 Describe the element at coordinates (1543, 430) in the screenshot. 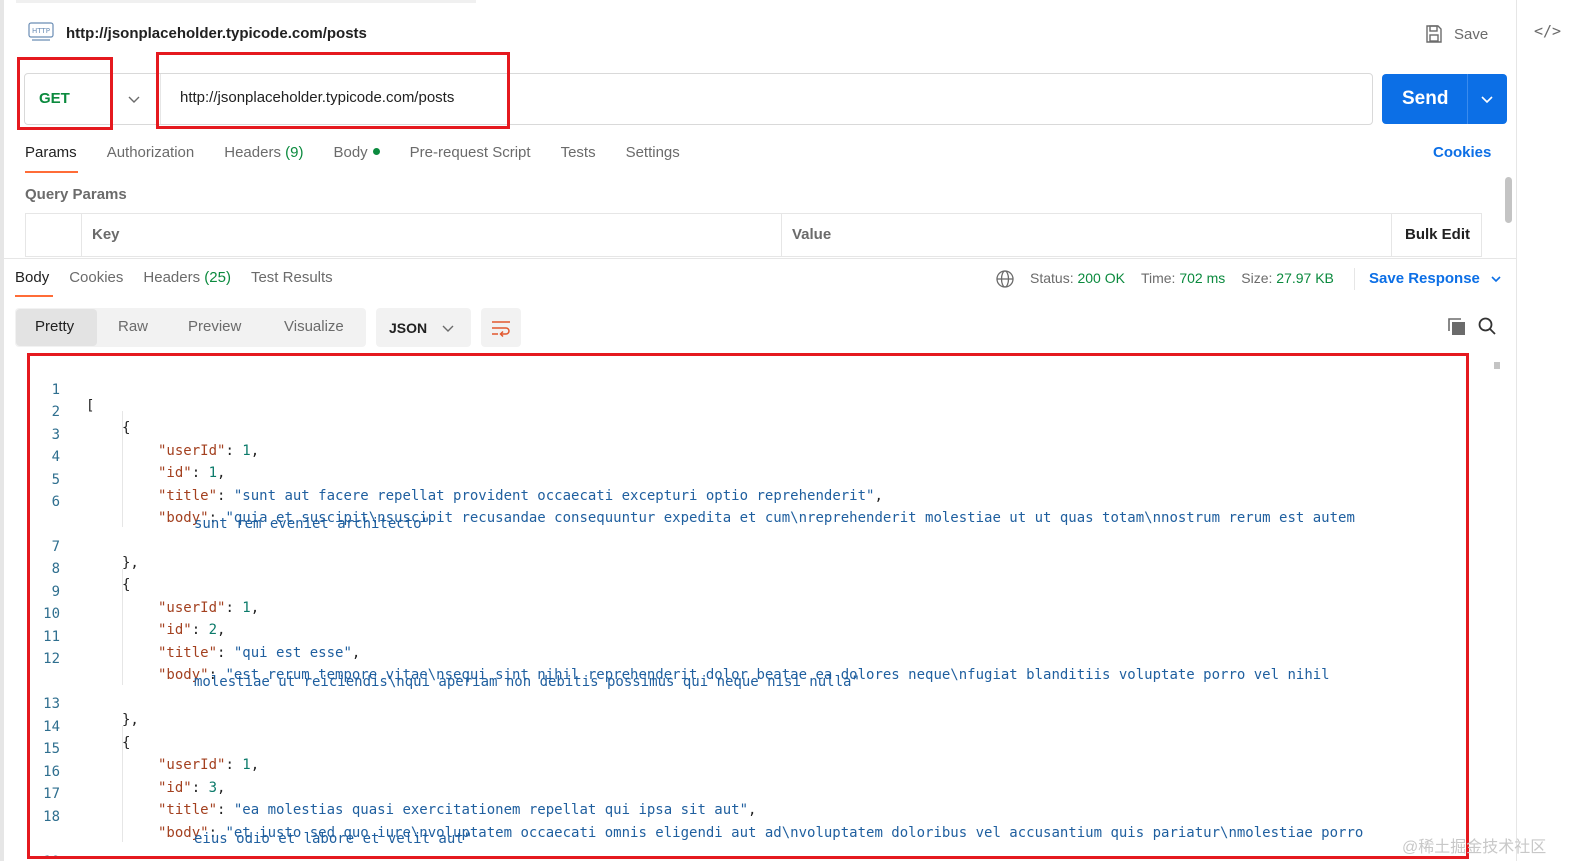

I see `right-sidebar` at that location.